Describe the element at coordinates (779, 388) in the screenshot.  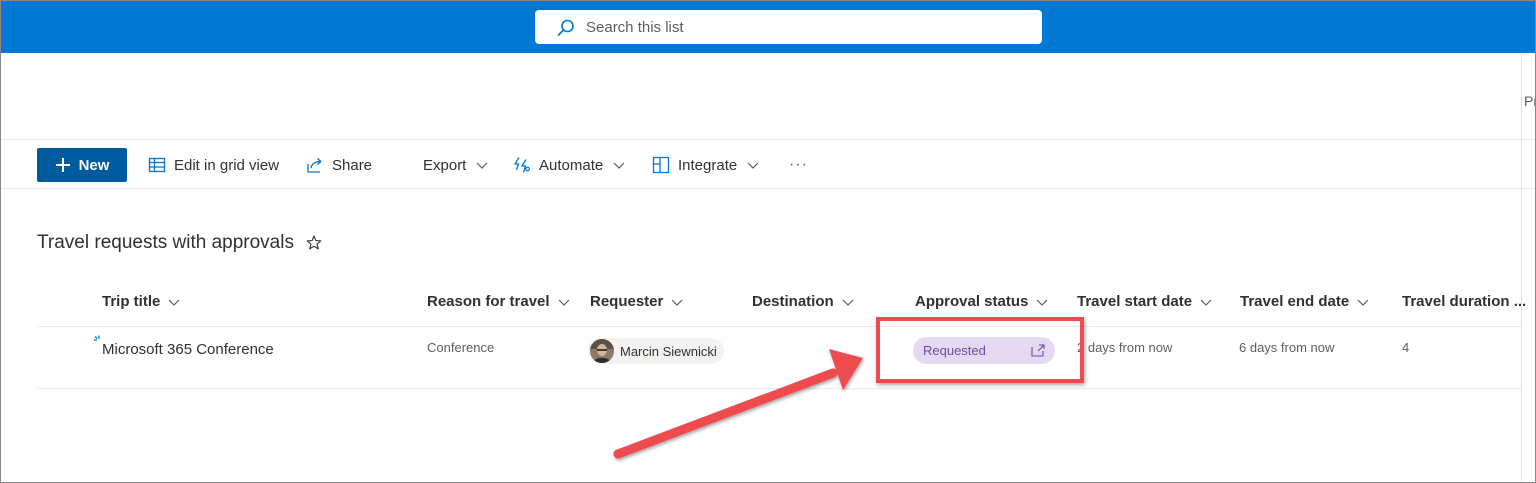
I see `row-divider` at that location.